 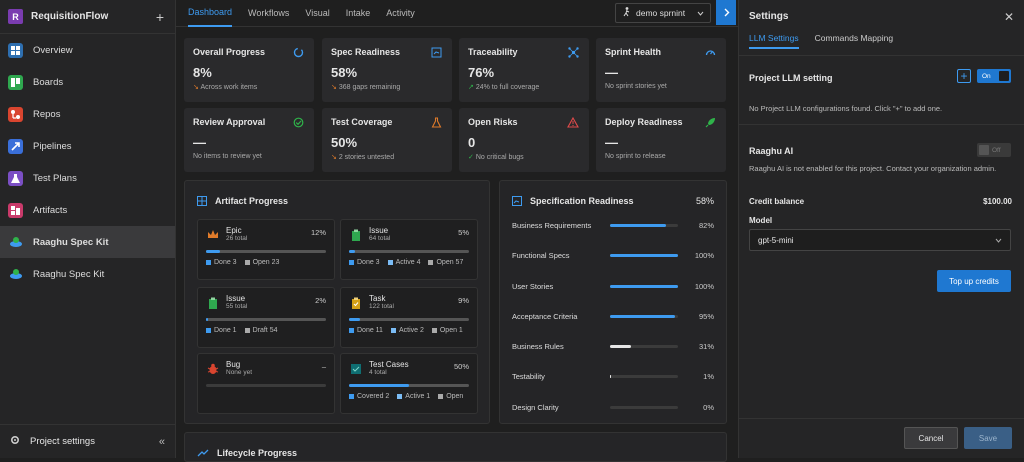 I want to click on card-deploy-readiness: Deploy Readiness — No sprint to release, so click(x=661, y=140).